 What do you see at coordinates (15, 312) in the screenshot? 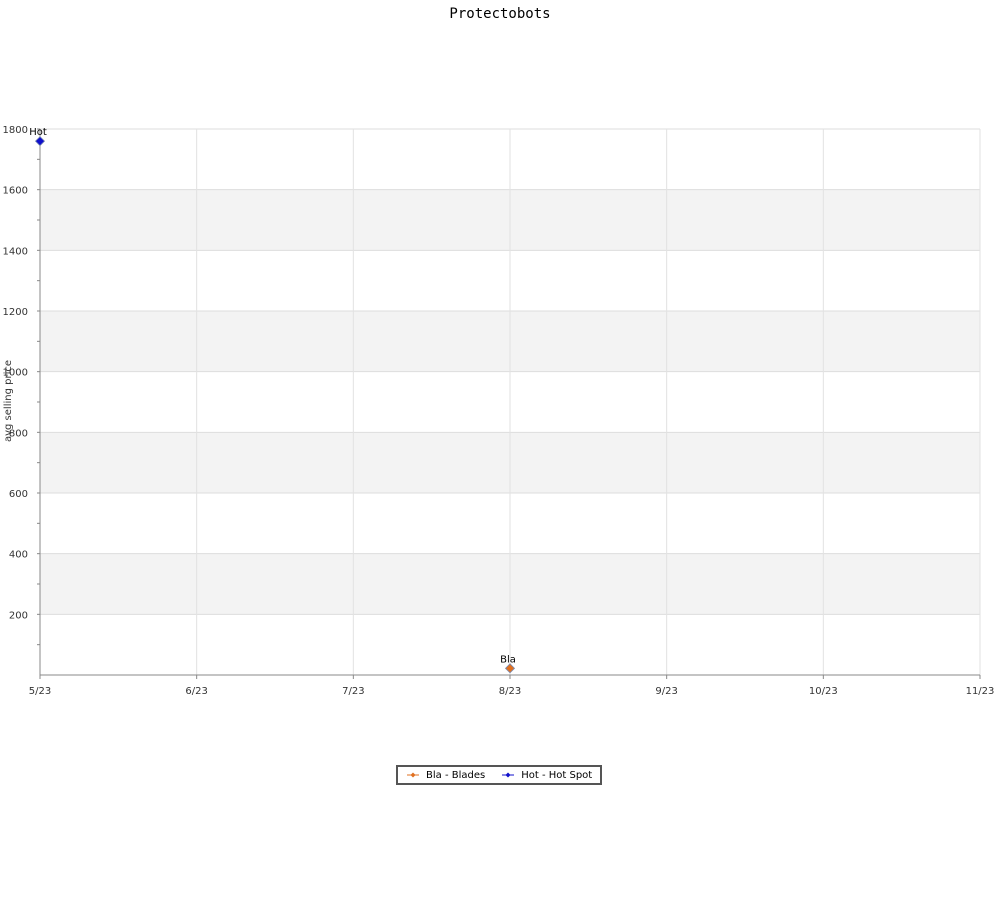
I see `y-tick-label: 1200` at bounding box center [15, 312].